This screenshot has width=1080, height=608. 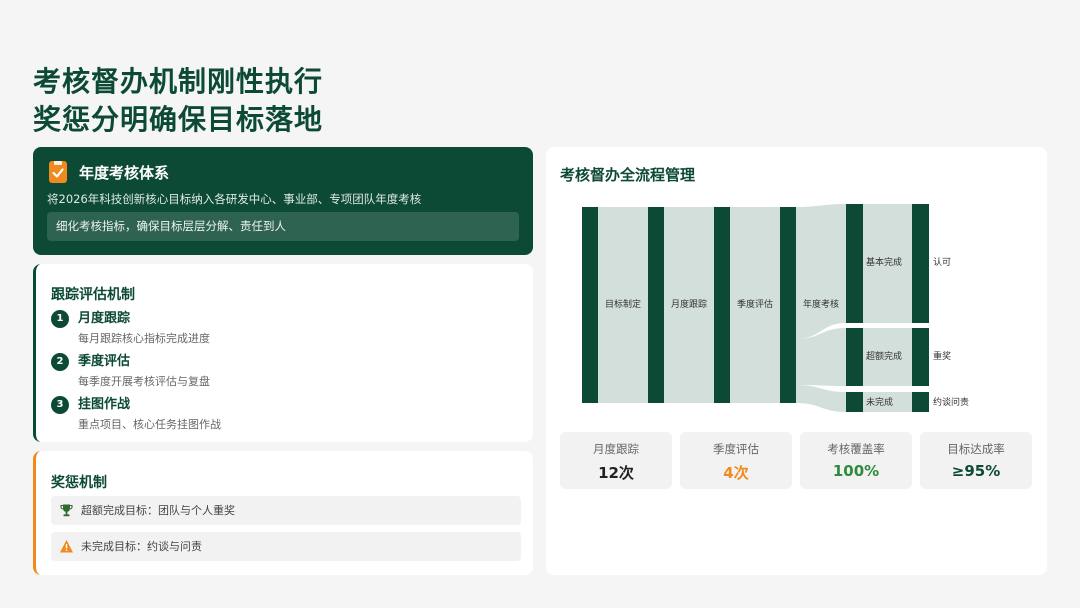 I want to click on annual-subnote: 细化考核指标，确保目标层层分解、责任到人, so click(x=283, y=226).